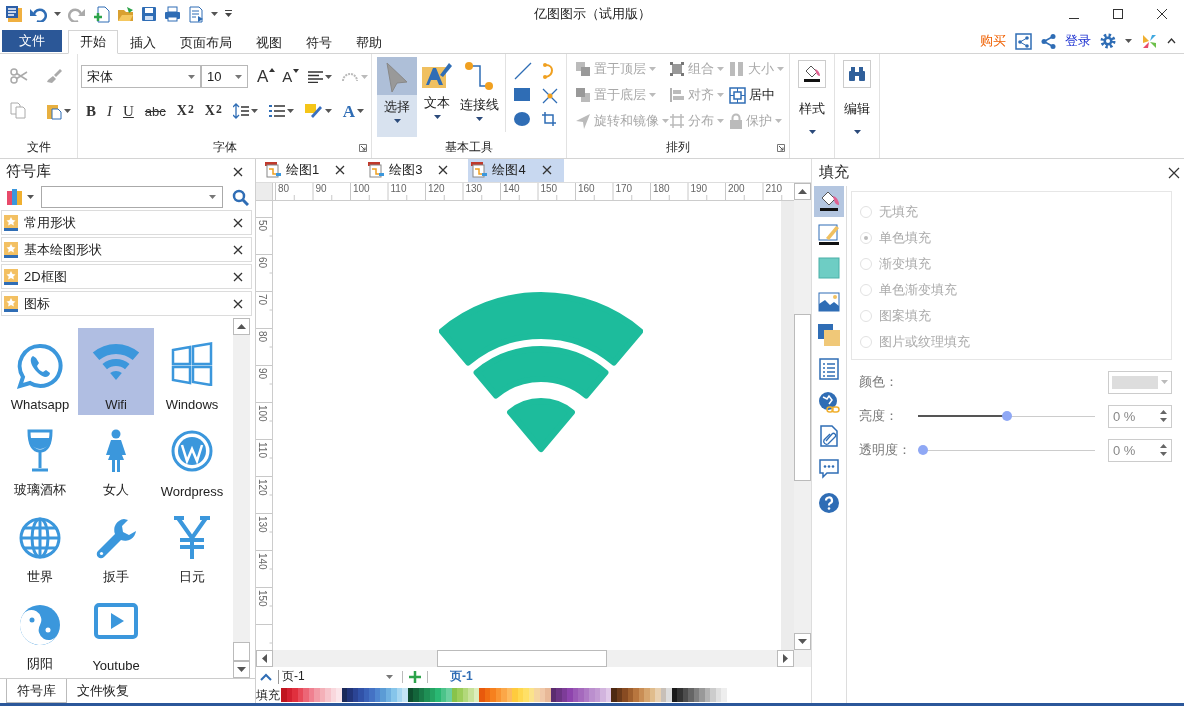 The image size is (1184, 706). What do you see at coordinates (40, 632) in the screenshot?
I see `symbol-item: 阴阳` at bounding box center [40, 632].